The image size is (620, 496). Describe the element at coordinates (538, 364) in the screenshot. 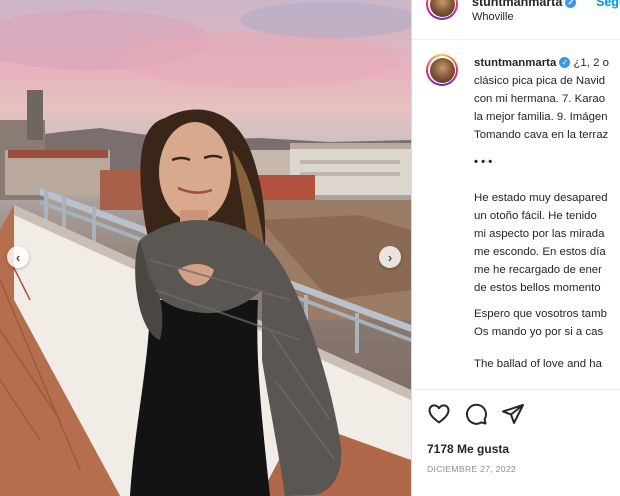

I see `caption-text: The ballad of love and ha` at that location.